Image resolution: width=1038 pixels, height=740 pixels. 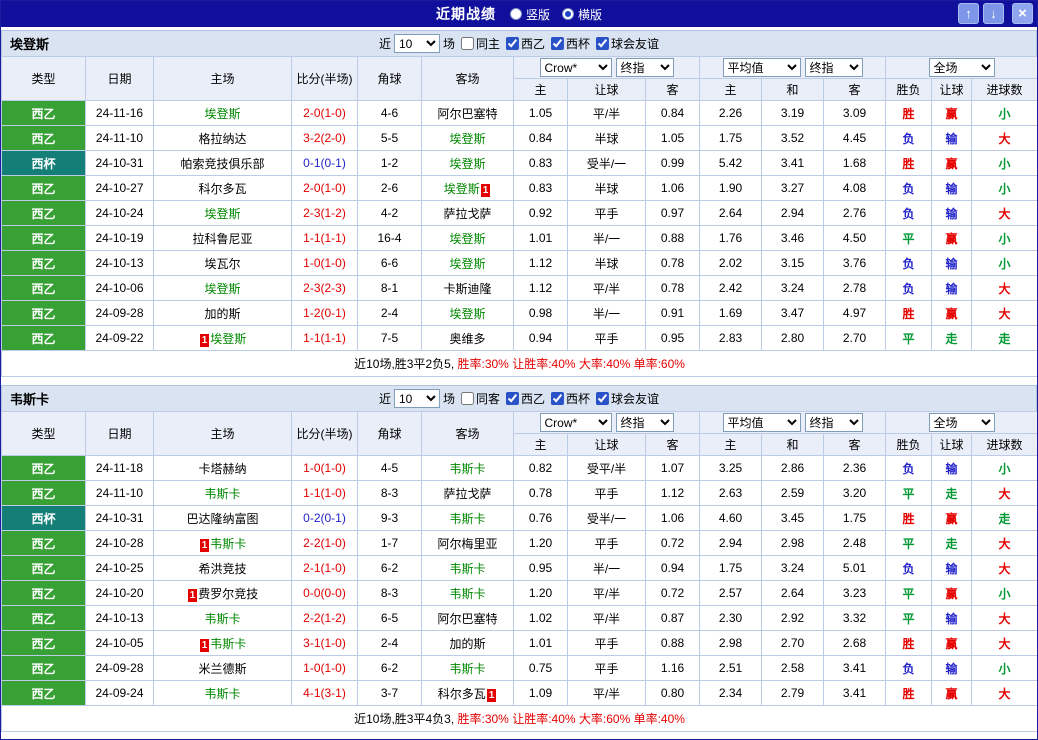 I want to click on match-date: 24-10-06, so click(x=119, y=288).